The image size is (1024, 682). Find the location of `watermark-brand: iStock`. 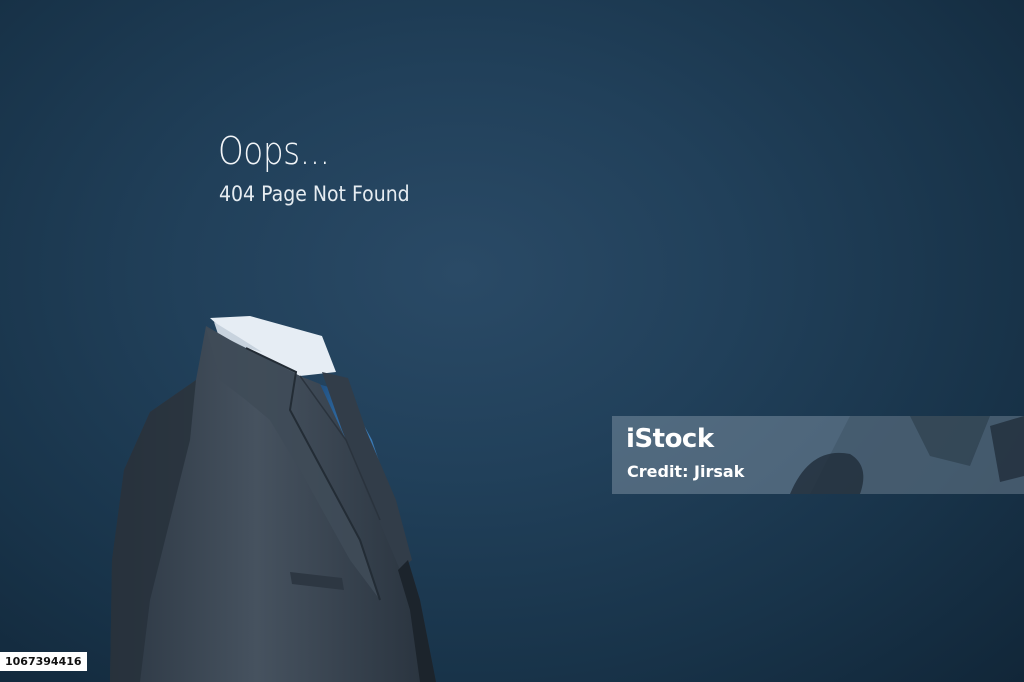

watermark-brand: iStock is located at coordinates (670, 439).